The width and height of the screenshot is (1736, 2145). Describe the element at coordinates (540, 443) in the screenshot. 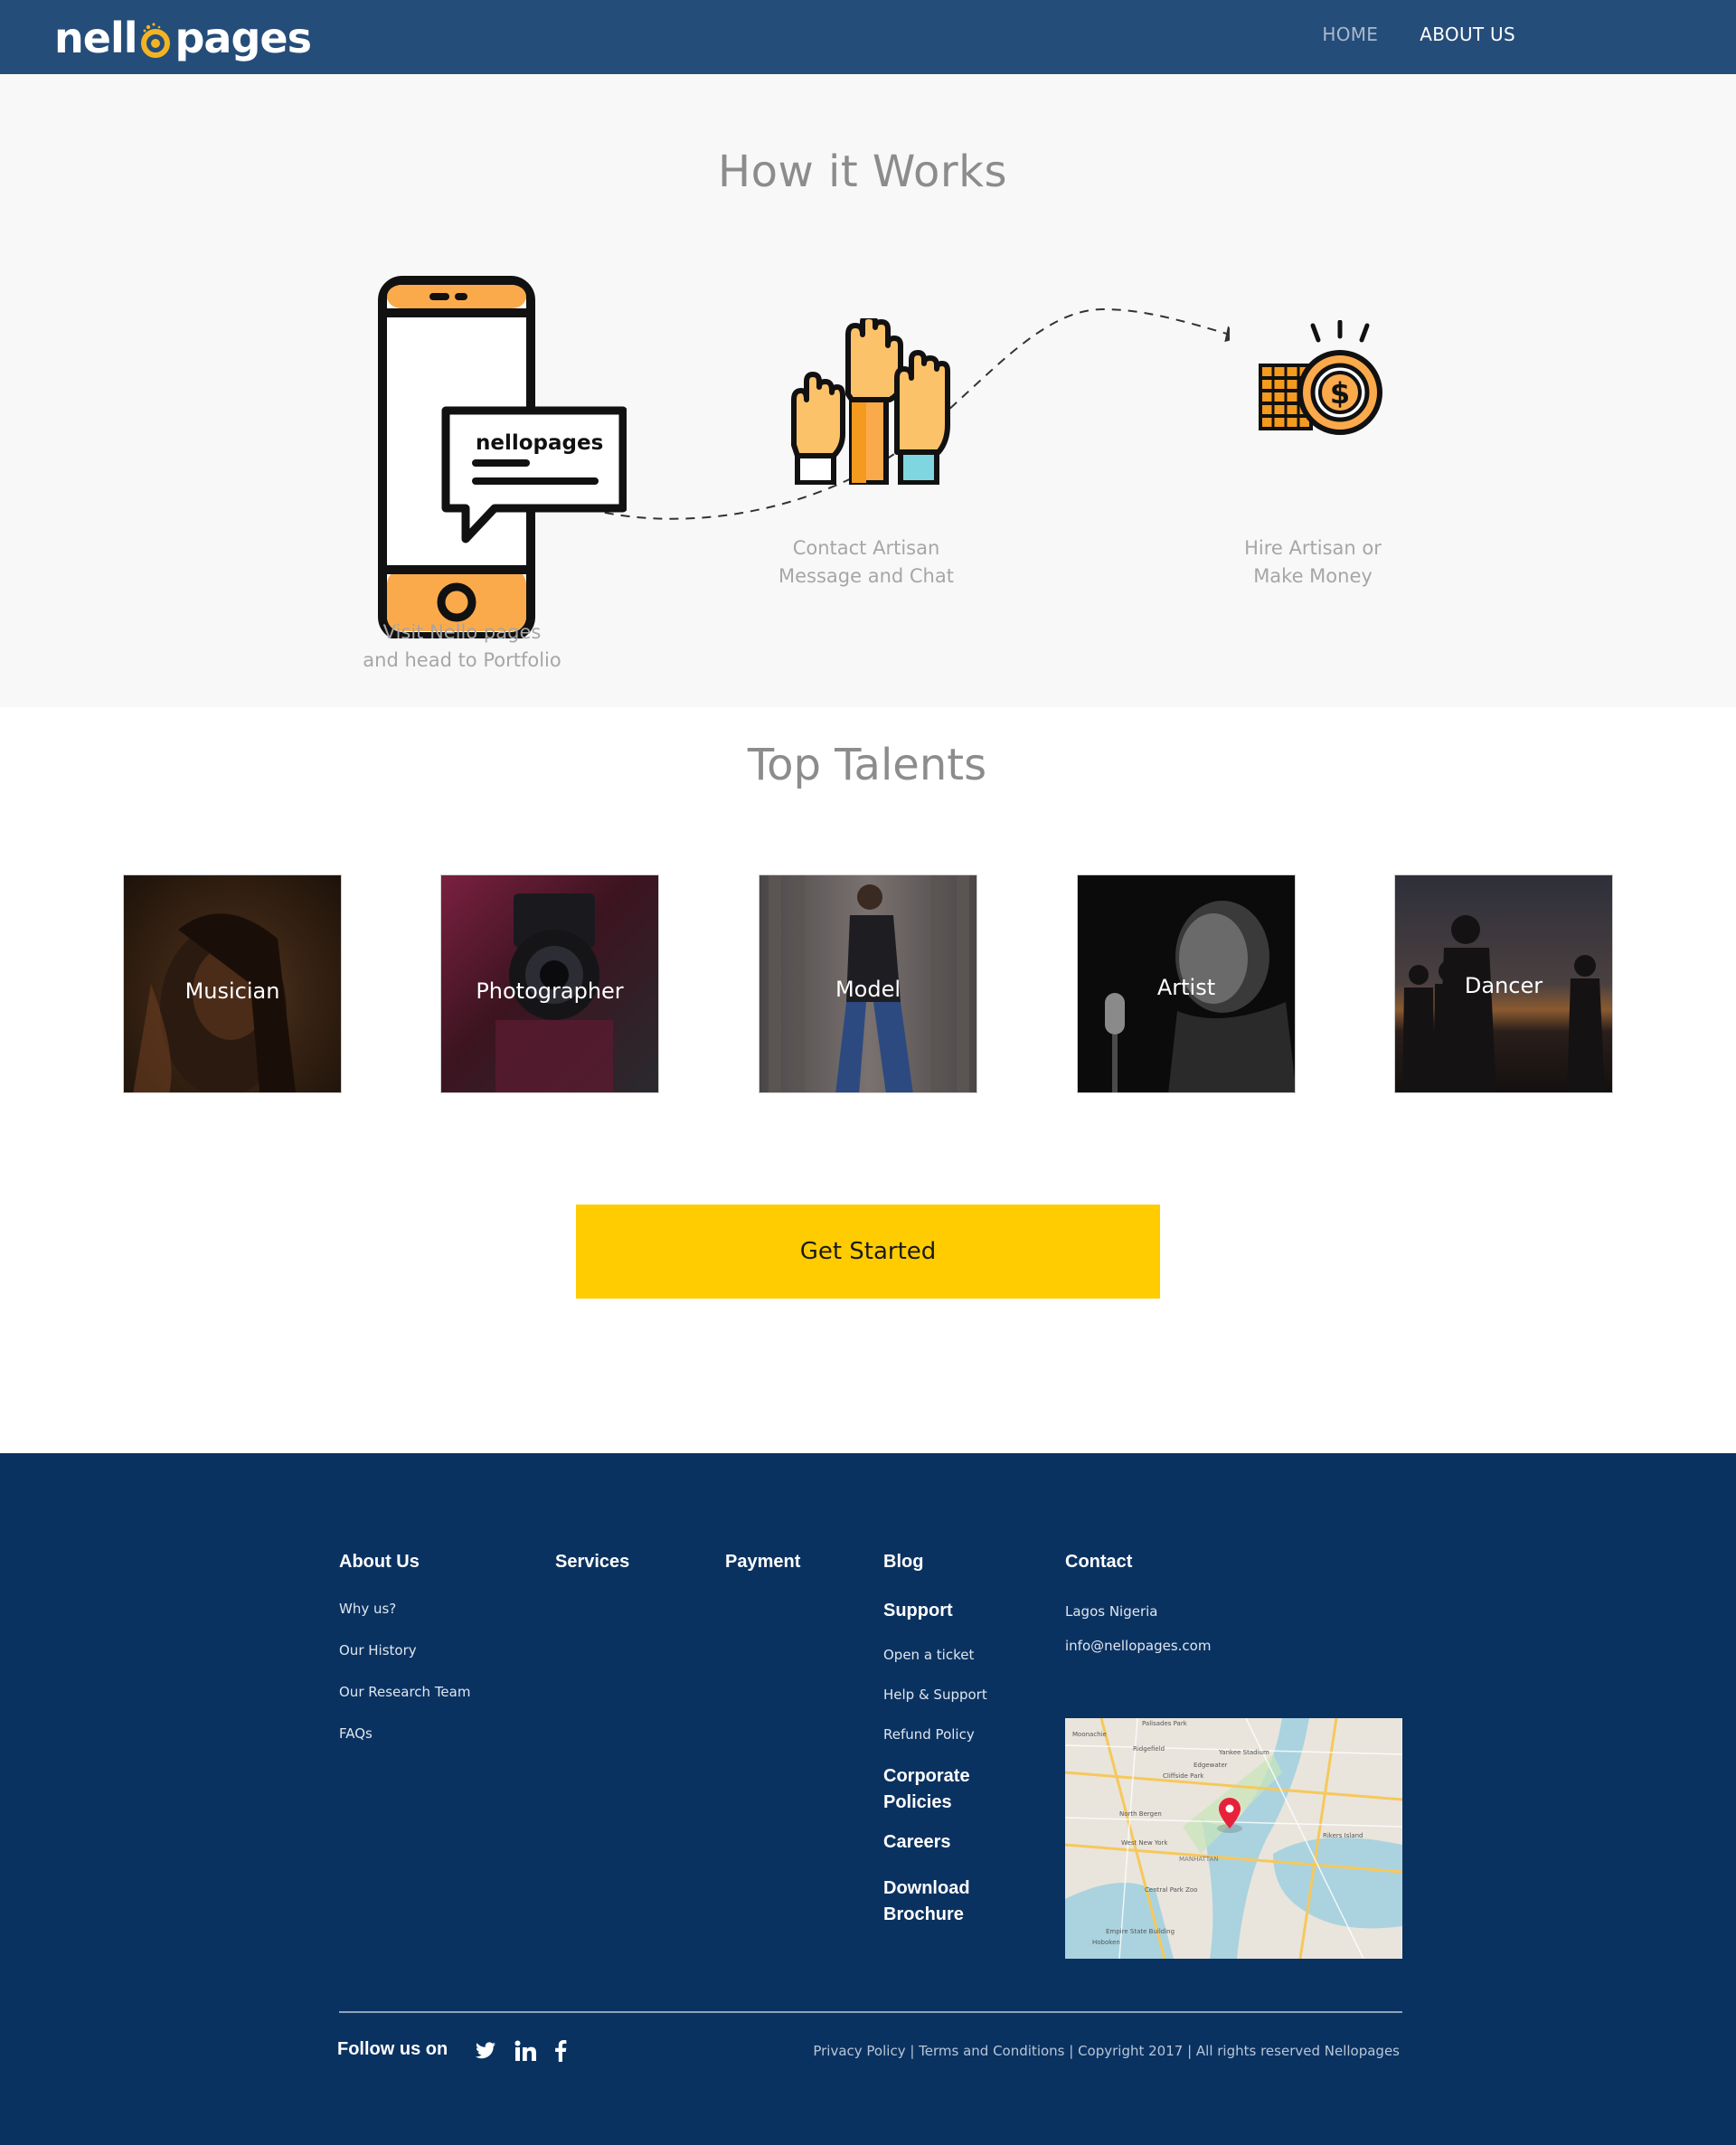

I see `phone-bubble-text: nellopages` at that location.